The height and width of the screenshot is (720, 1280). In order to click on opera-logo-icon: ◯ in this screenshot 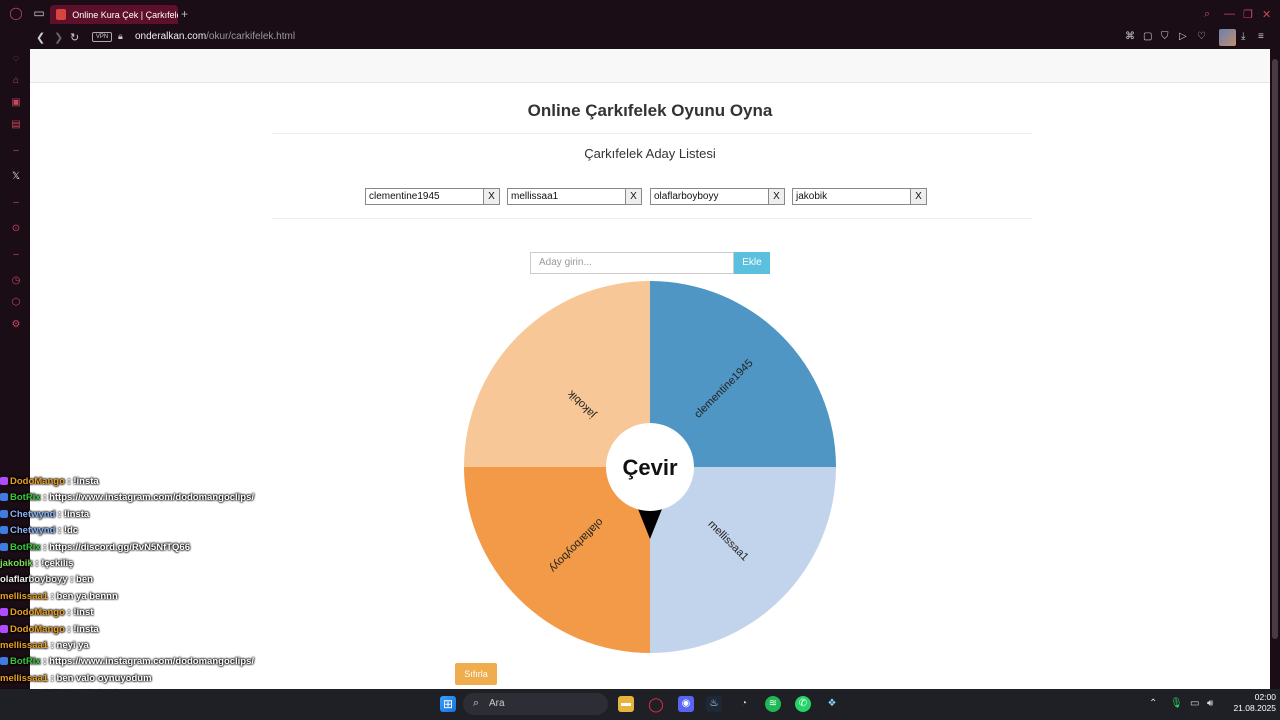, I will do `click(16, 13)`.